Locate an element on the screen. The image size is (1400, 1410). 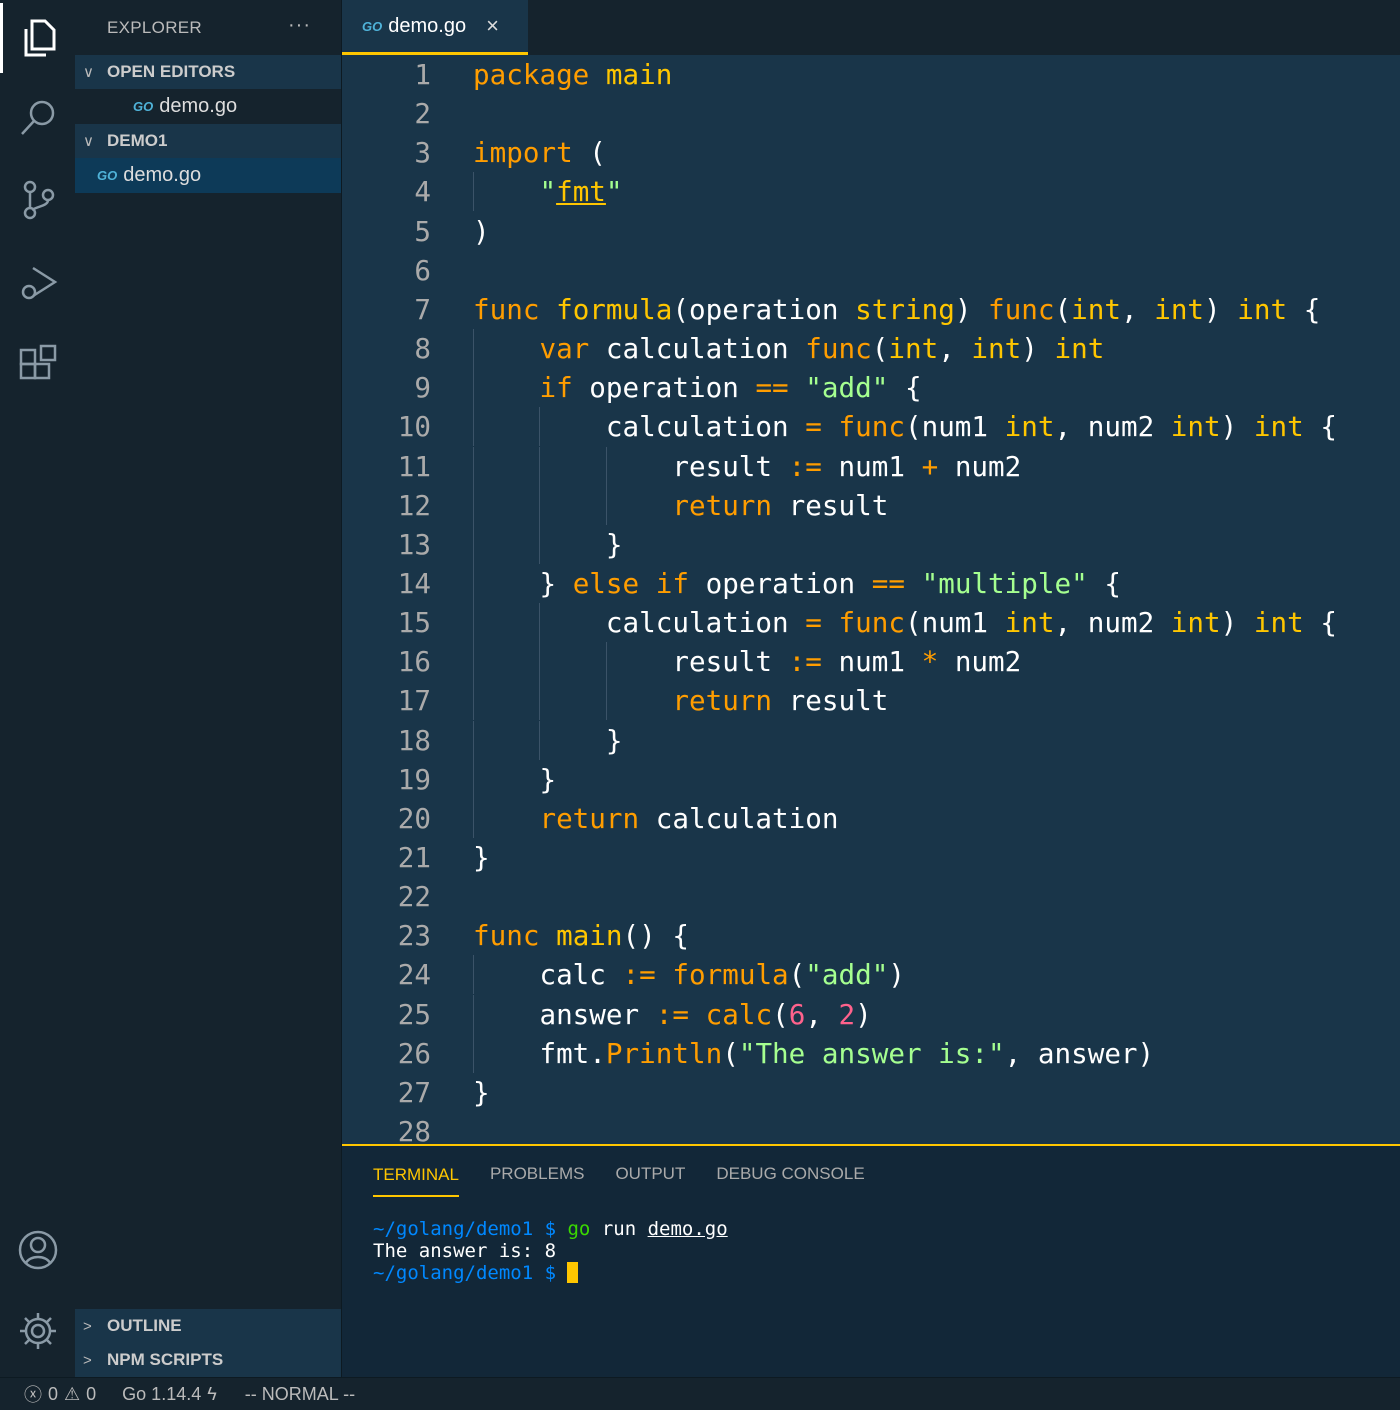
code-token: package is located at coordinates (531, 74).